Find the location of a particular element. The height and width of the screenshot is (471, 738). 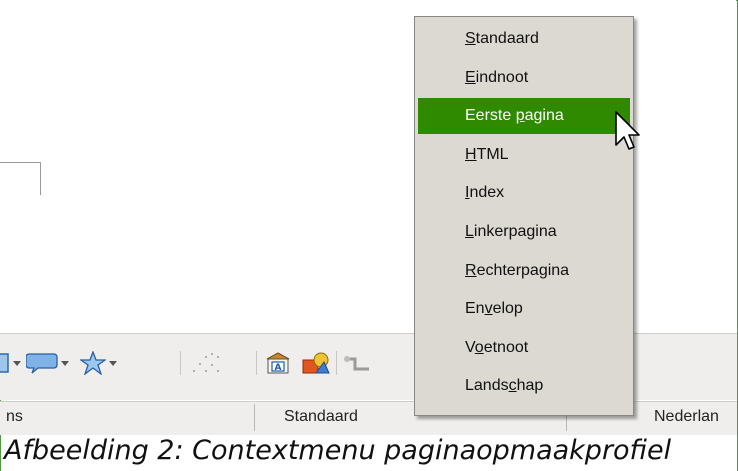

menu-item: Eerste pagina is located at coordinates (524, 116).